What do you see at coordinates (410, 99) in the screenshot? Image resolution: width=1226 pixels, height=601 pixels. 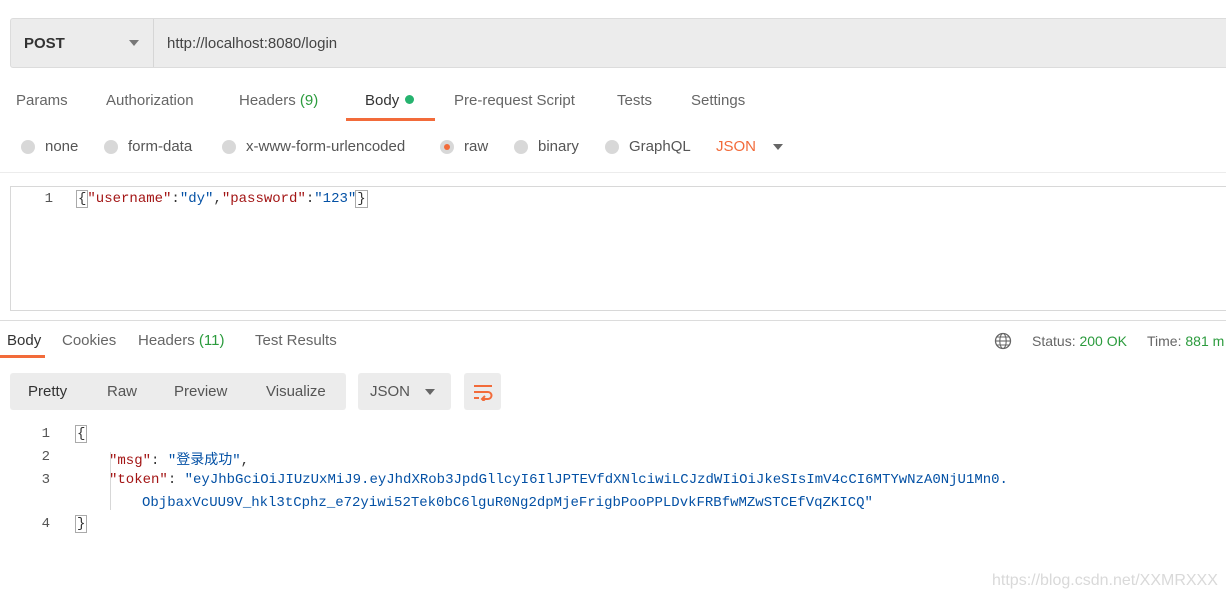 I see `body-indicator-dot` at bounding box center [410, 99].